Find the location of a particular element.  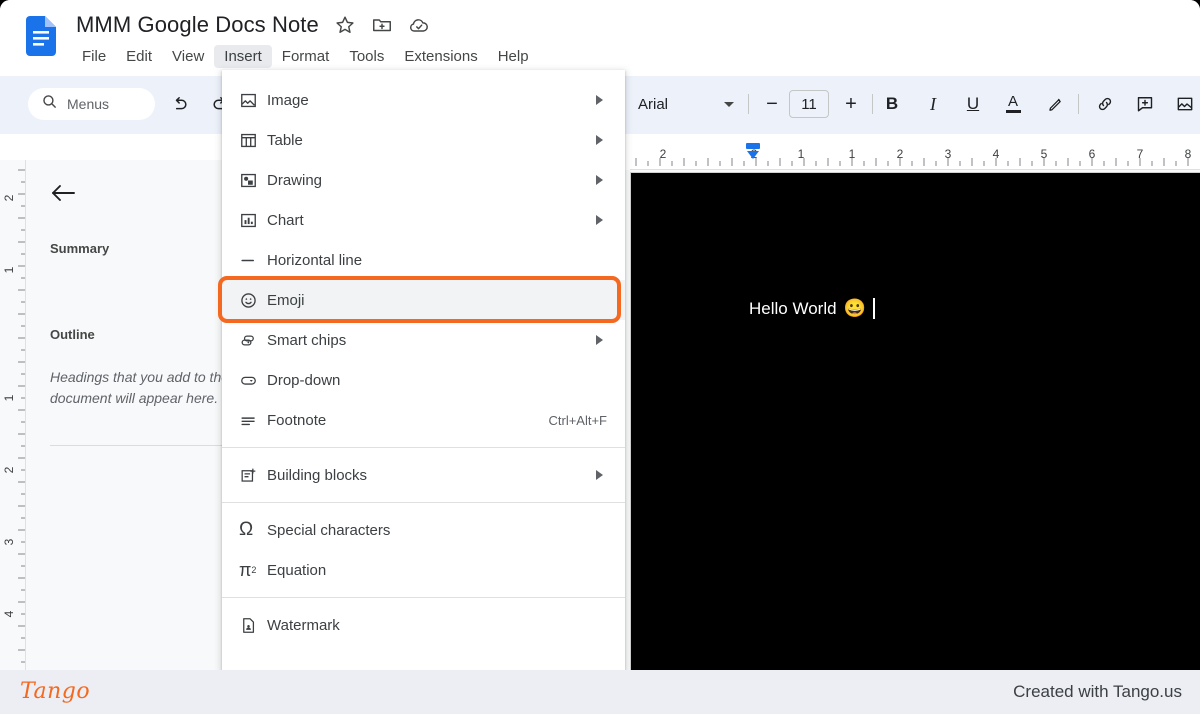

font-family-selector: Arial is located at coordinates (688, 104).